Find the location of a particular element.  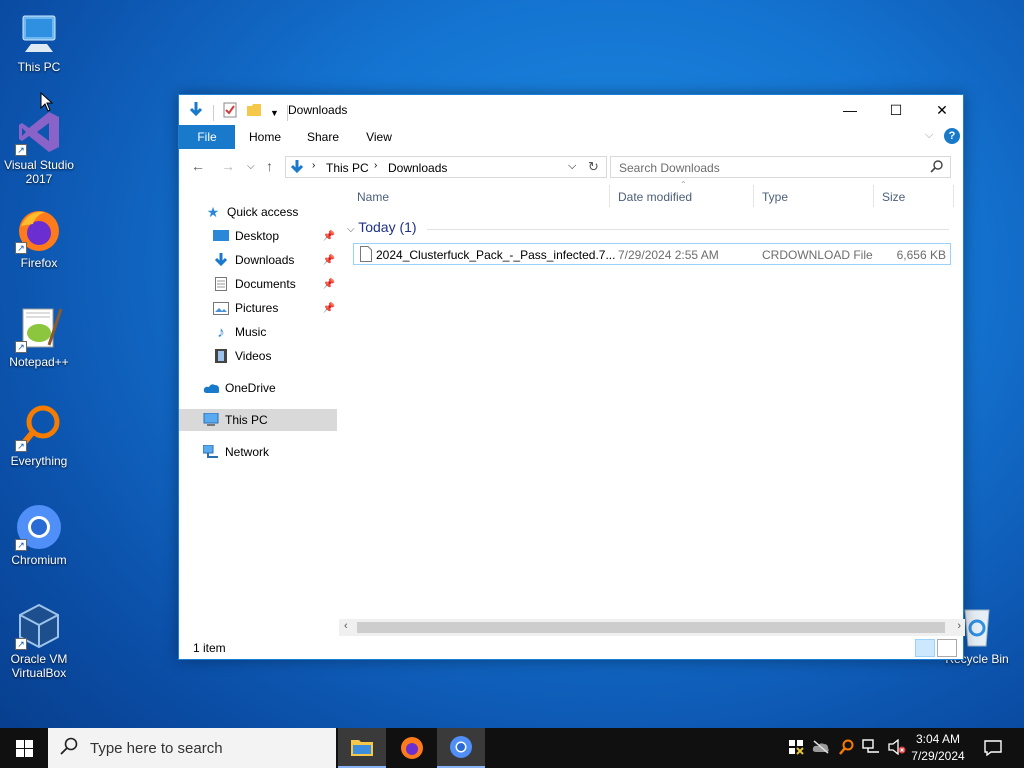

nav-quick-access: ★ Quick access is located at coordinates (258, 212).